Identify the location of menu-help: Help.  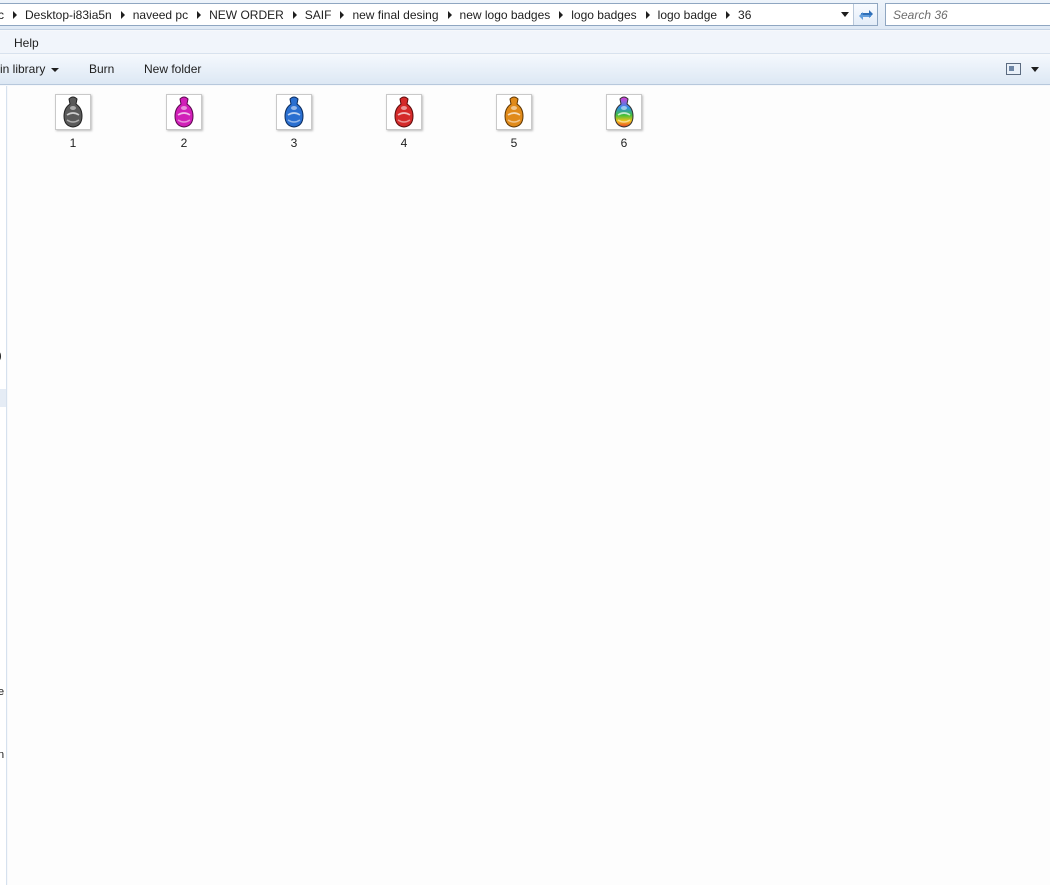
(26, 43).